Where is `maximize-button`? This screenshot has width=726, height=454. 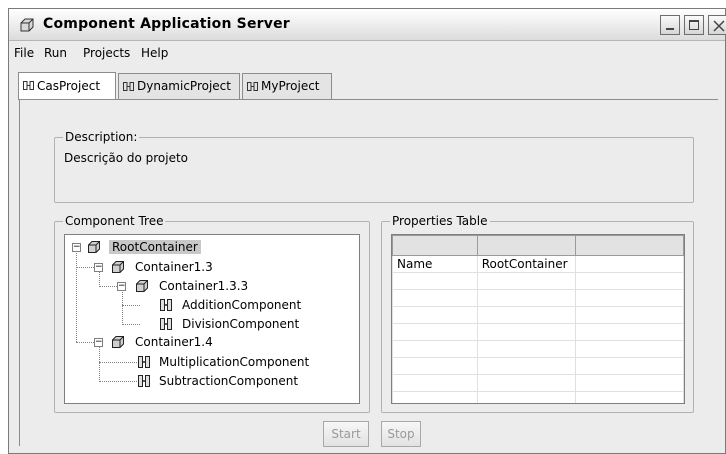
maximize-button is located at coordinates (694, 25).